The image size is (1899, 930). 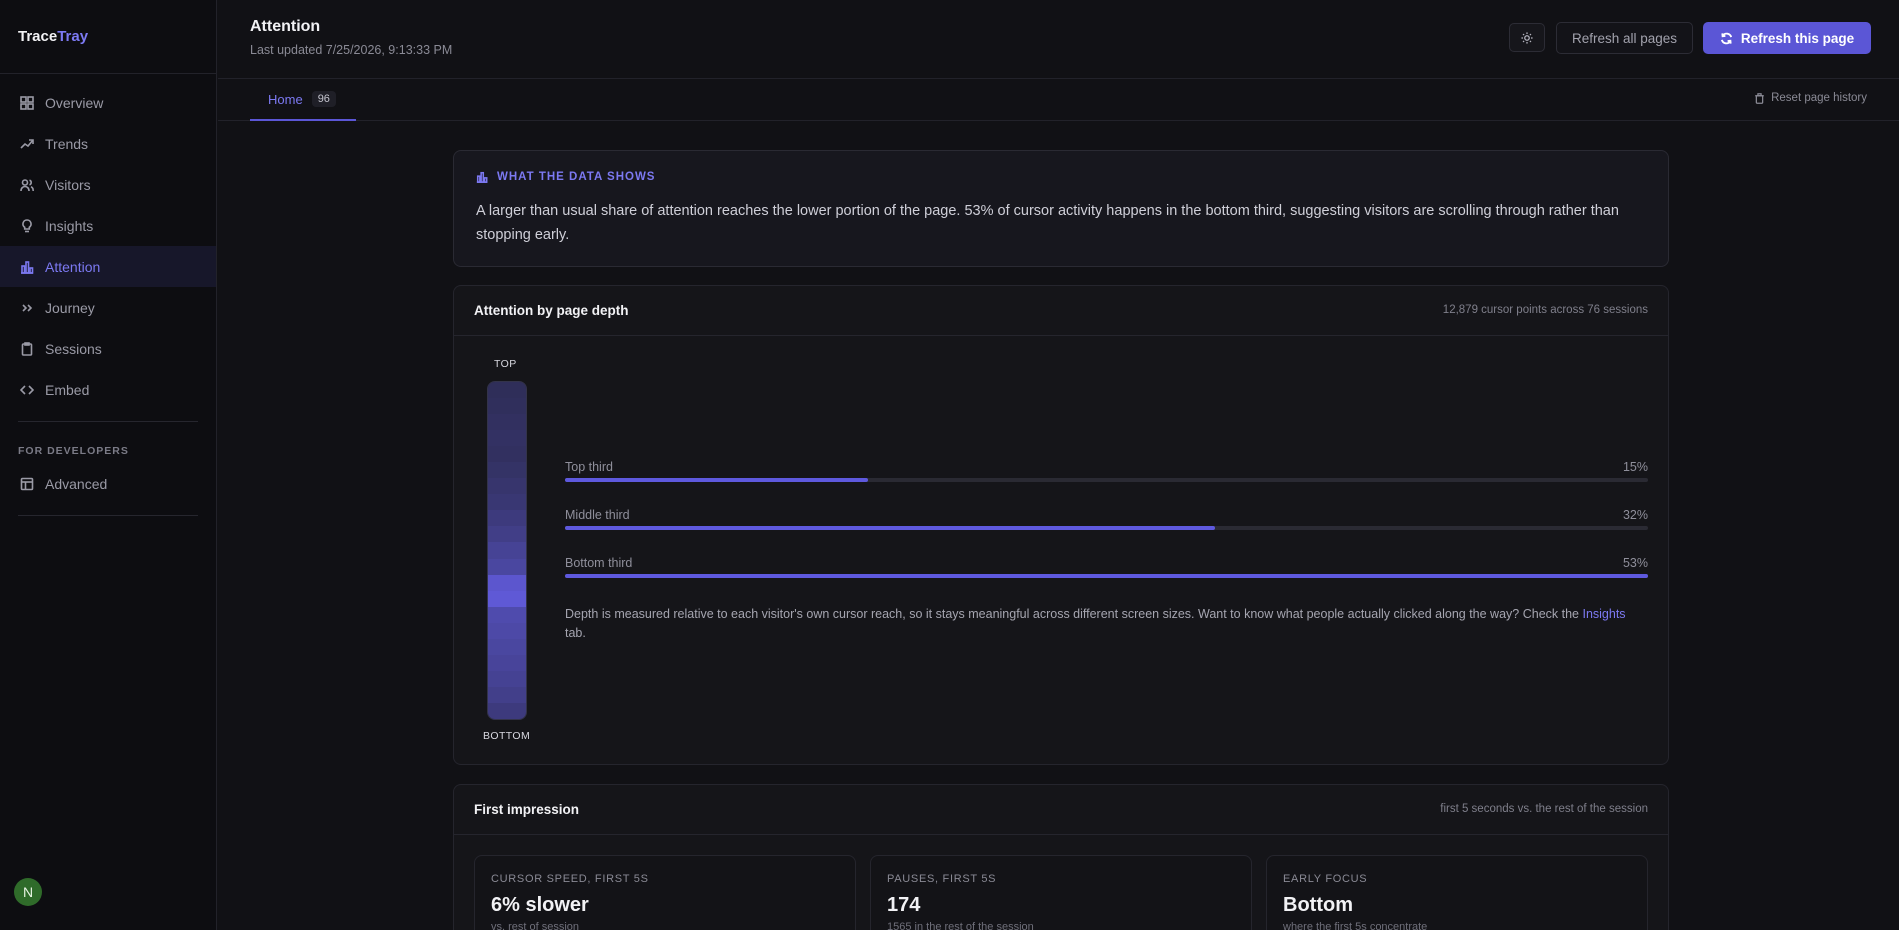 I want to click on refresh-icon, so click(x=1726, y=38).